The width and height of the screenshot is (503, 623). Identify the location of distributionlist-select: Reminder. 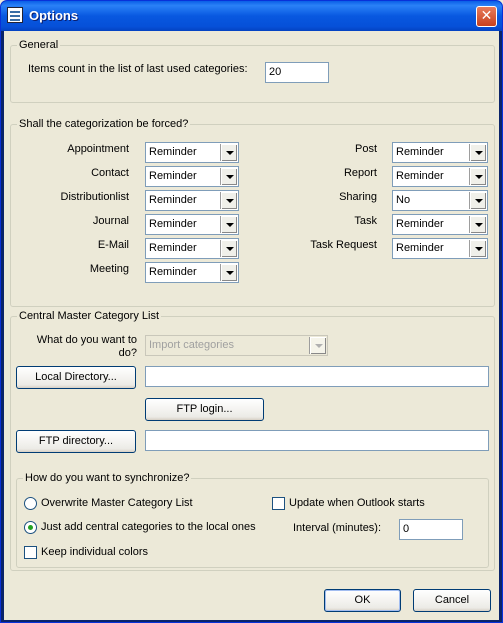
(192, 200).